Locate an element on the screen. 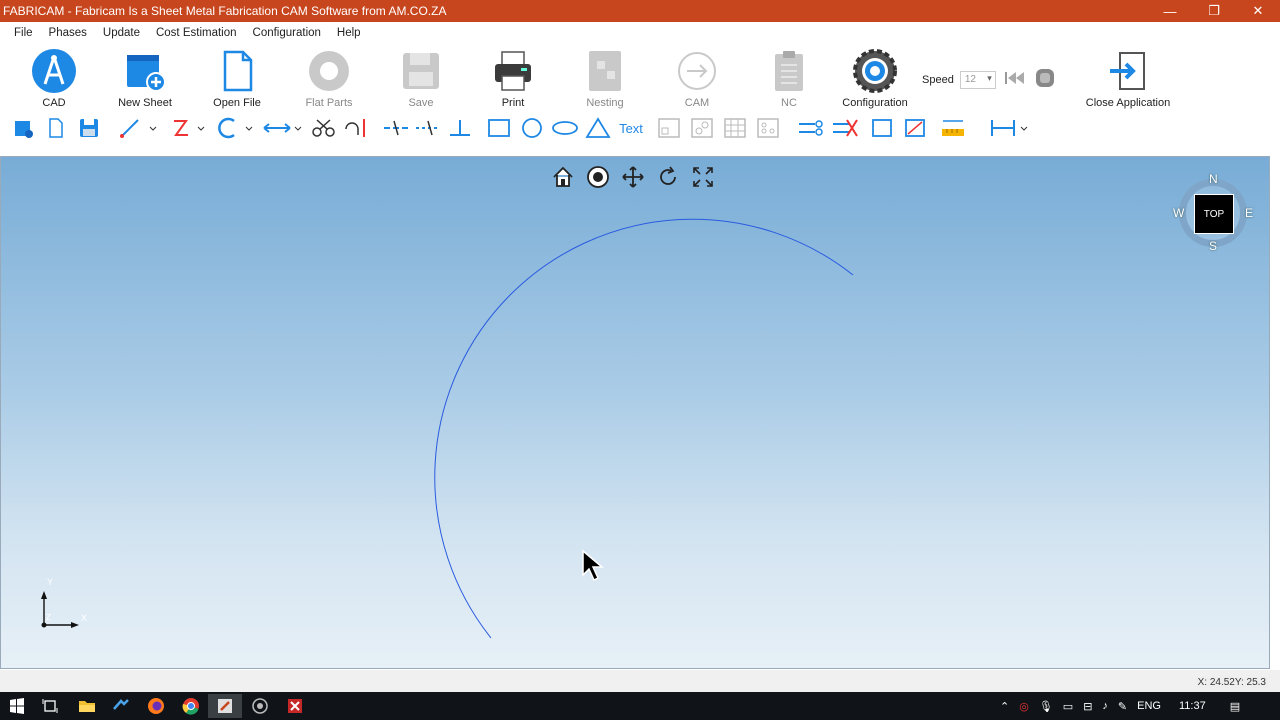 Image resolution: width=1280 pixels, height=720 pixels. view-cube: TOP N S E W is located at coordinates (1213, 212).